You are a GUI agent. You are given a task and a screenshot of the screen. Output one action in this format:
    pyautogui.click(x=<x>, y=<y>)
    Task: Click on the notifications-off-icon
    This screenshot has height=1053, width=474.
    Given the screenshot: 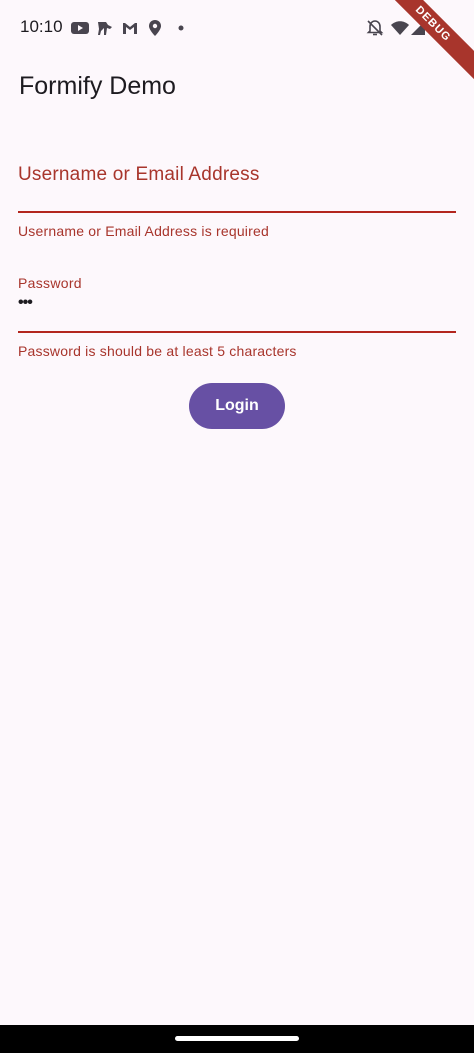 What is the action you would take?
    pyautogui.click(x=375, y=28)
    